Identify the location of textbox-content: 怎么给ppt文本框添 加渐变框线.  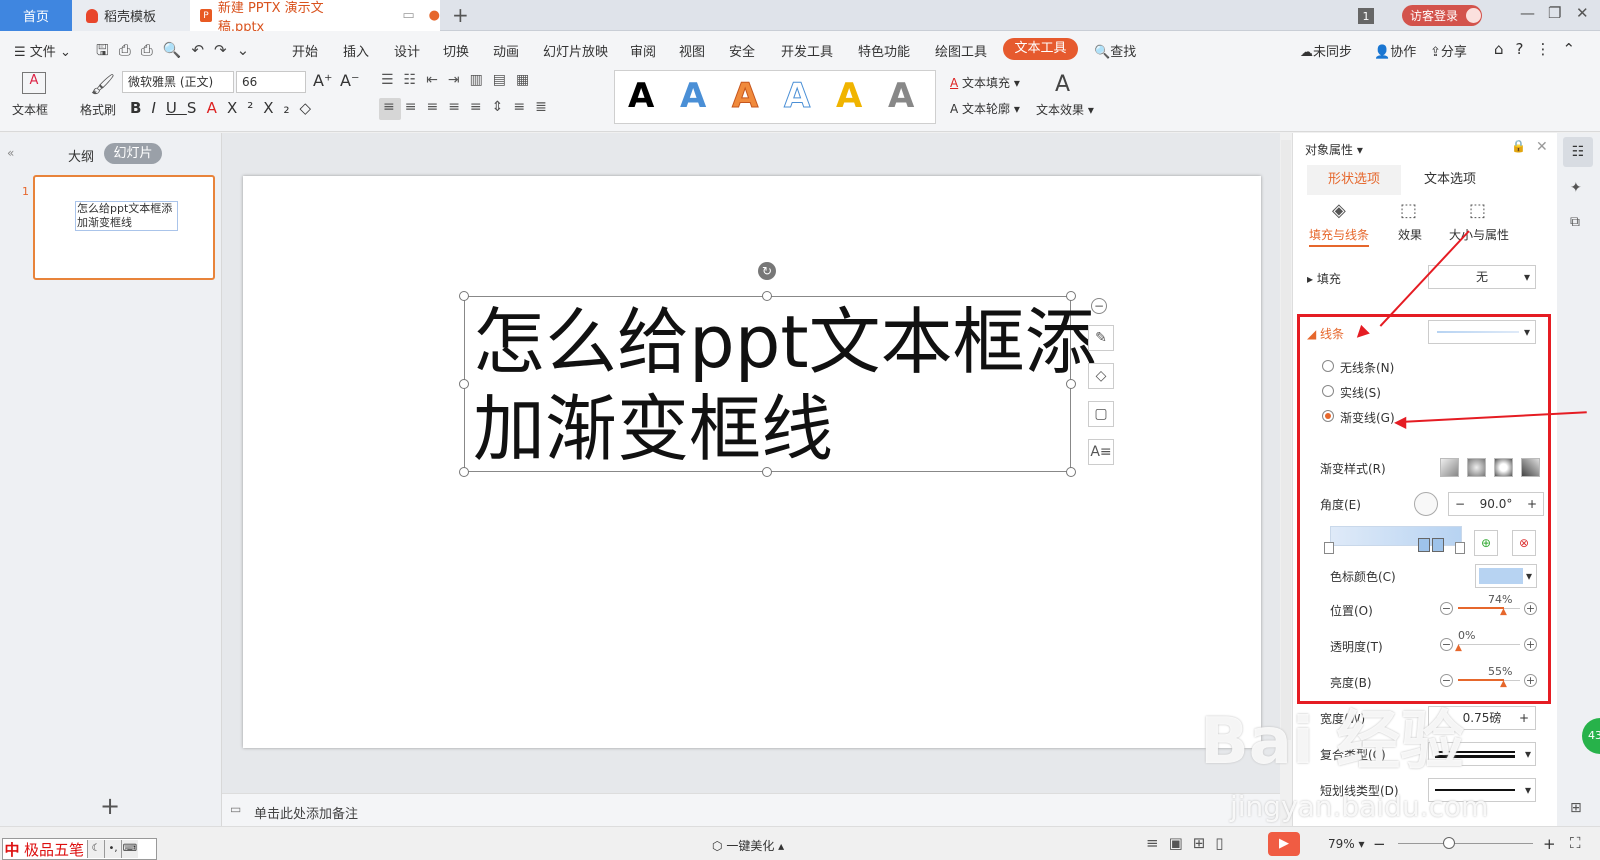
(785, 386).